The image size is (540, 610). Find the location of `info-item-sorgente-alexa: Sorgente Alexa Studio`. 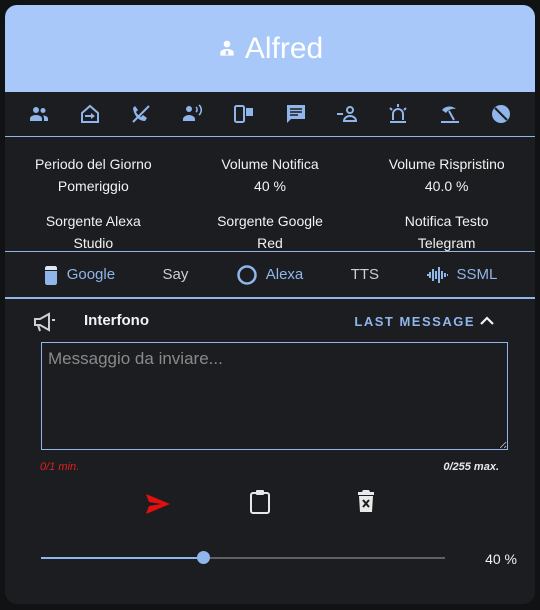

info-item-sorgente-alexa: Sorgente Alexa Studio is located at coordinates (93, 232).